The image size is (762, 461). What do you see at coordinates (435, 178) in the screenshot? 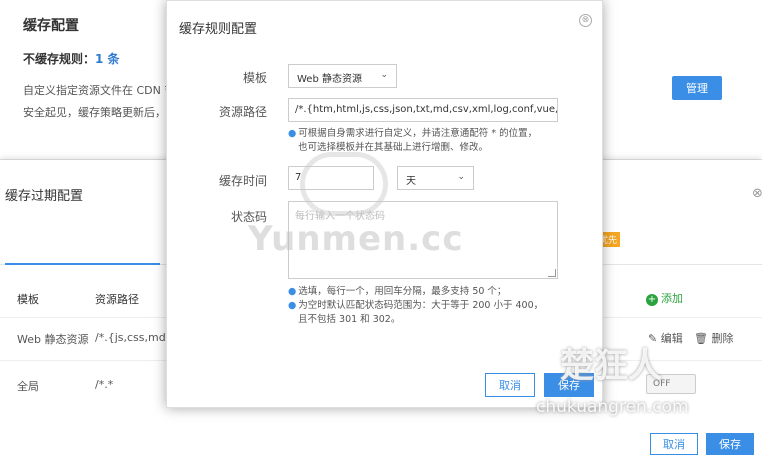
I see `time-unit-select: 天 ⌄` at bounding box center [435, 178].